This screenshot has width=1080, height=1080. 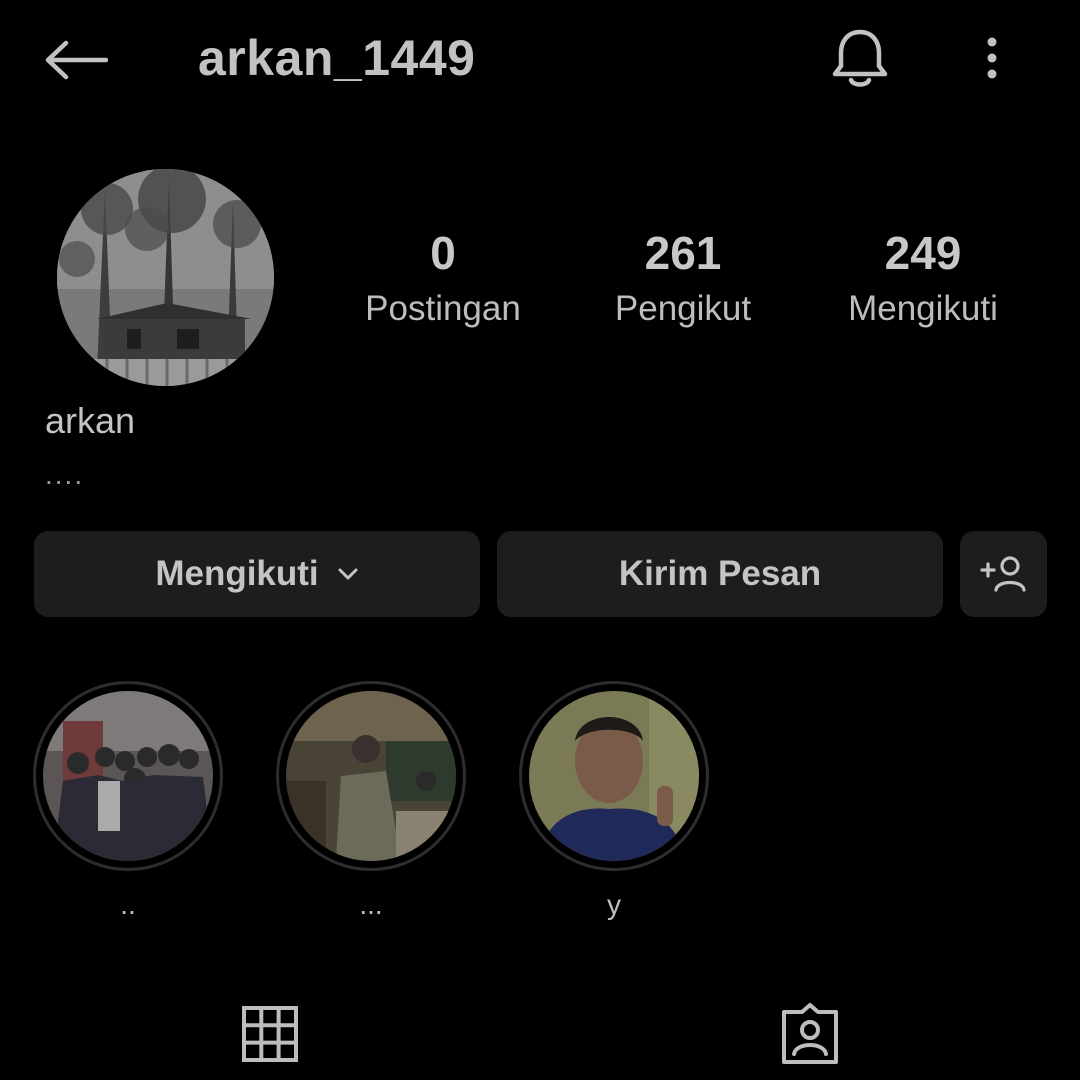 I want to click on following-count: 249, so click(x=923, y=253).